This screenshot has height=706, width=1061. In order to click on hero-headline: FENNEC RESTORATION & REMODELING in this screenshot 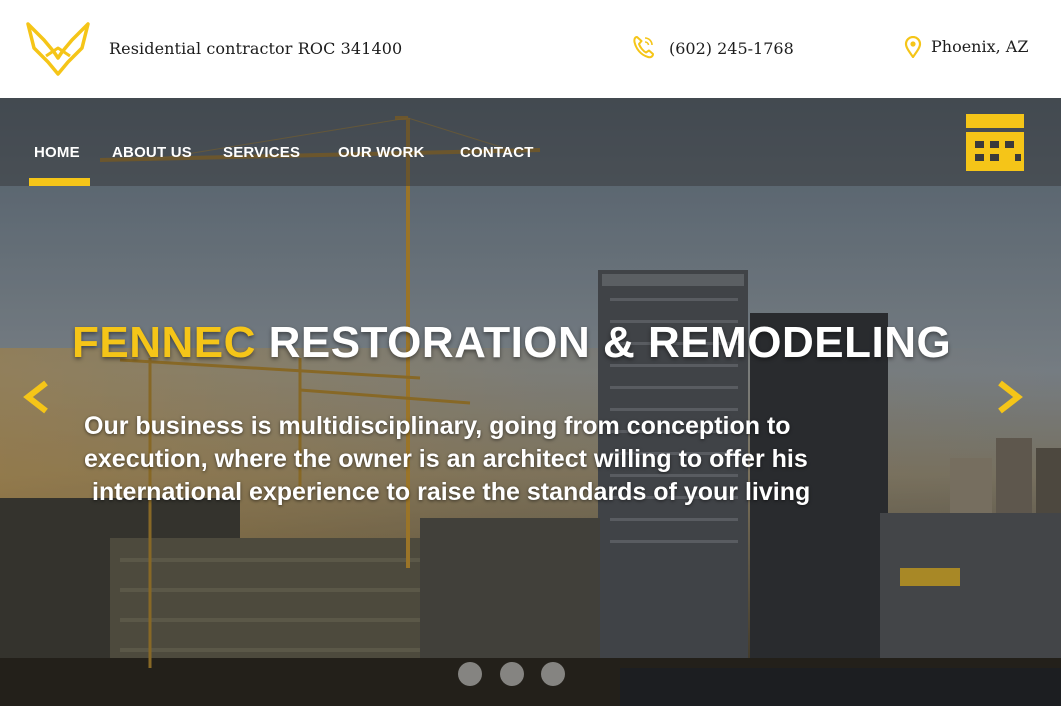, I will do `click(542, 343)`.